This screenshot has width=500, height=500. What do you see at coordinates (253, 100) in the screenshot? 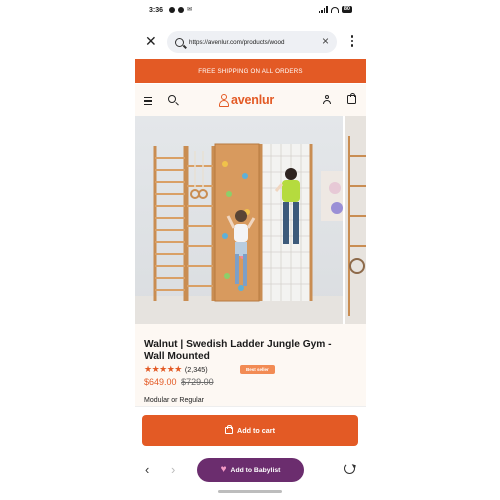
I see `logo-text: avenlur` at bounding box center [253, 100].